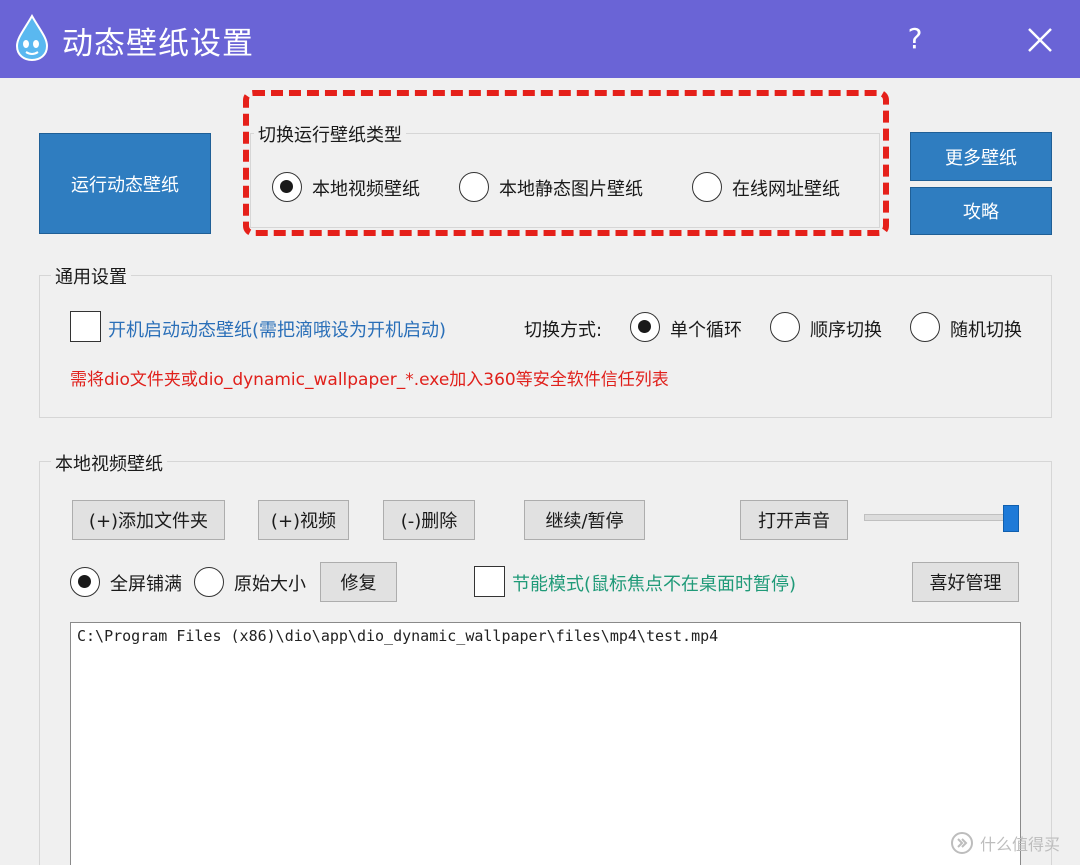  I want to click on local-video-title: 本地视频壁纸, so click(109, 463).